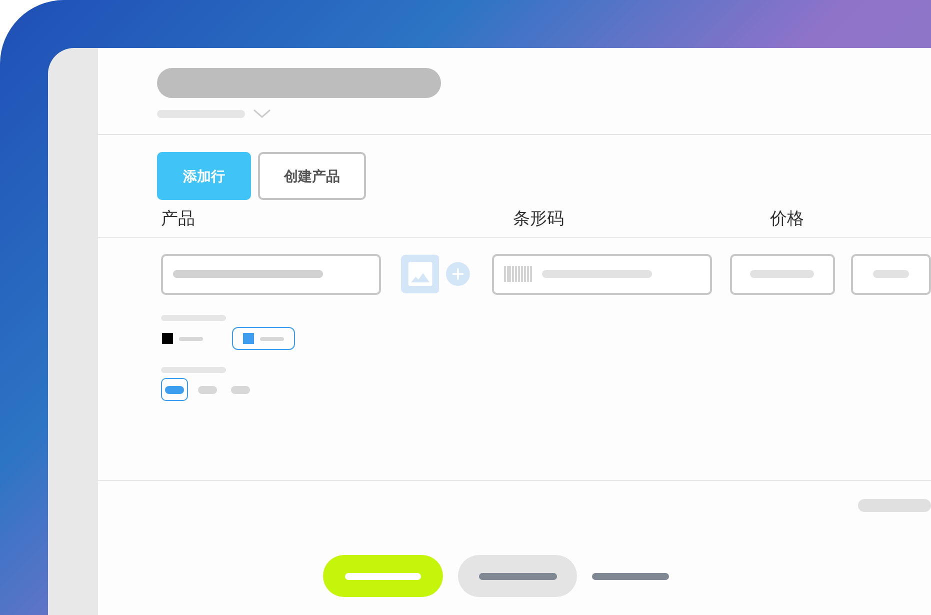  Describe the element at coordinates (178, 219) in the screenshot. I see `column-header: 产品` at that location.